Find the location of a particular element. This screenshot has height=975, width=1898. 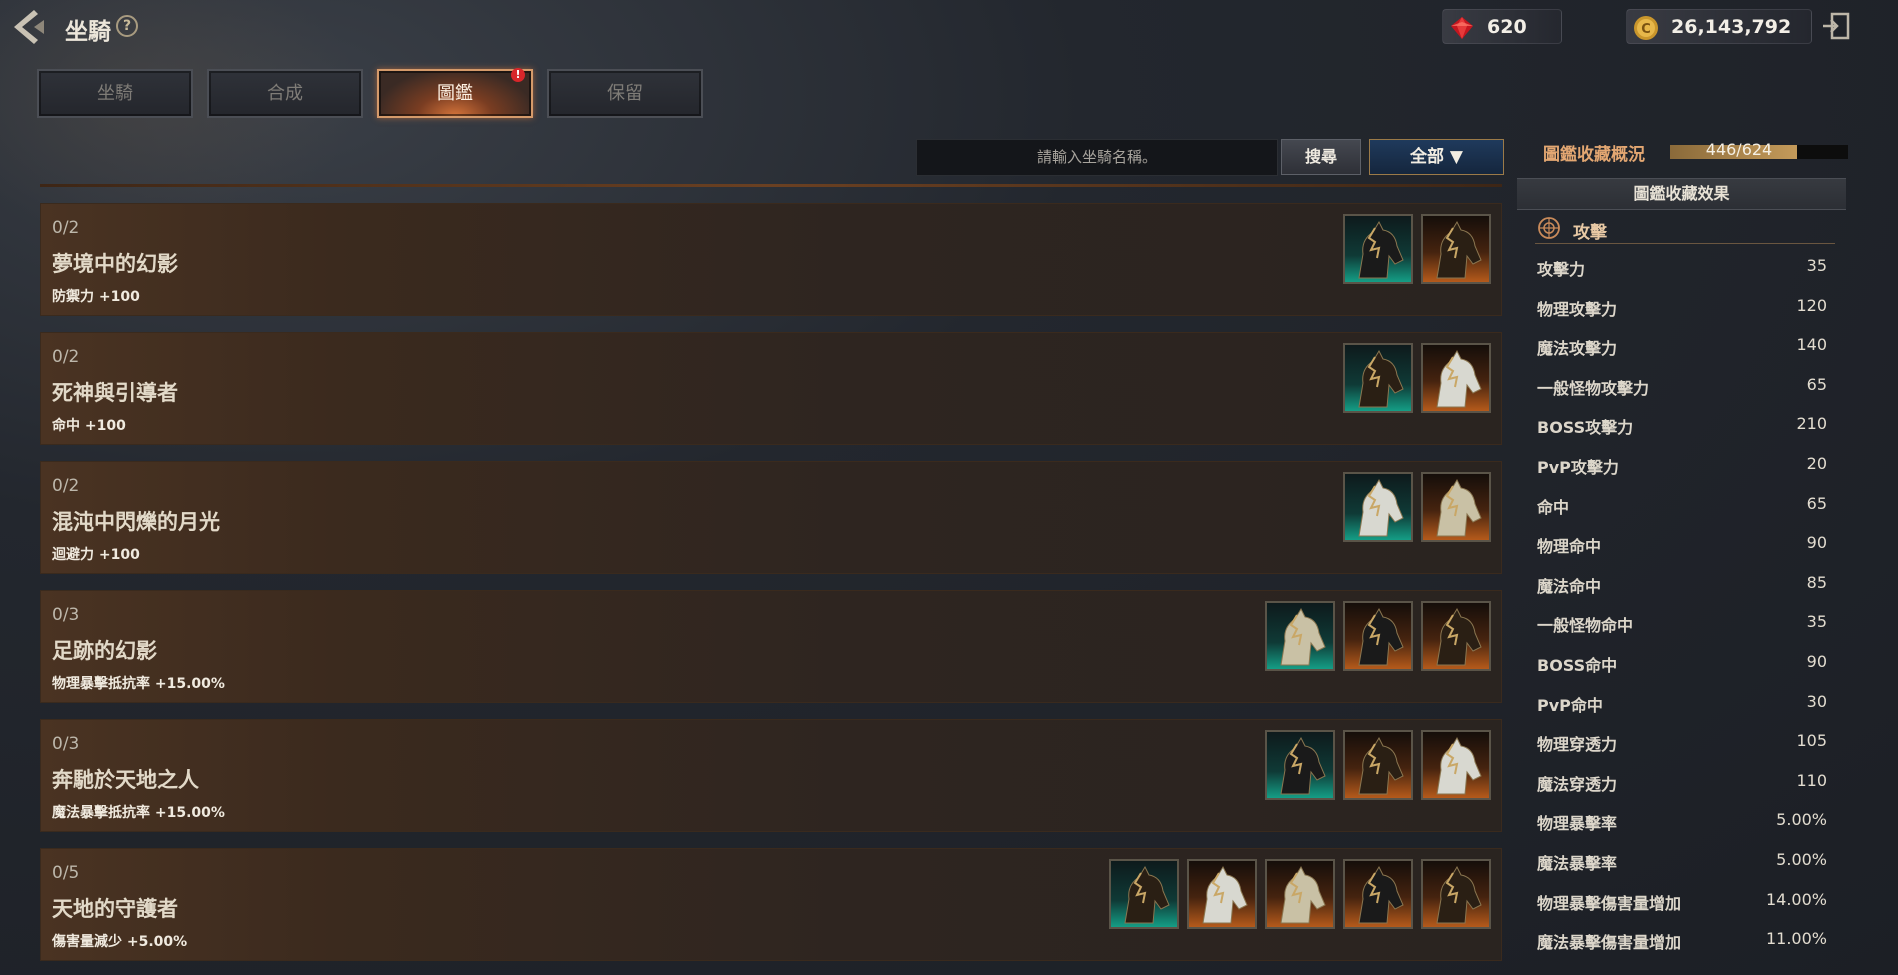

back-button is located at coordinates (29, 27).